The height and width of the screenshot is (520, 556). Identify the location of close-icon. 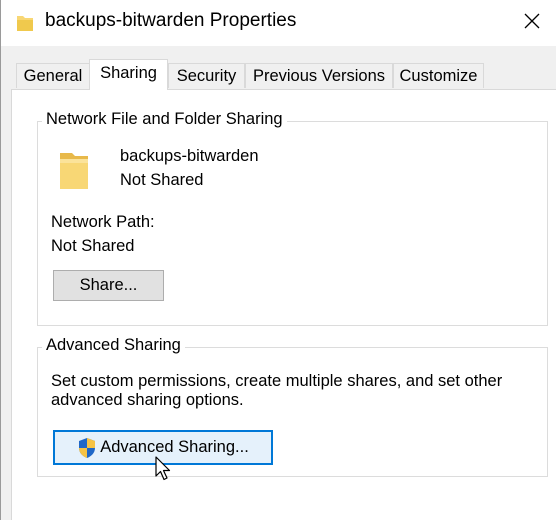
(532, 23).